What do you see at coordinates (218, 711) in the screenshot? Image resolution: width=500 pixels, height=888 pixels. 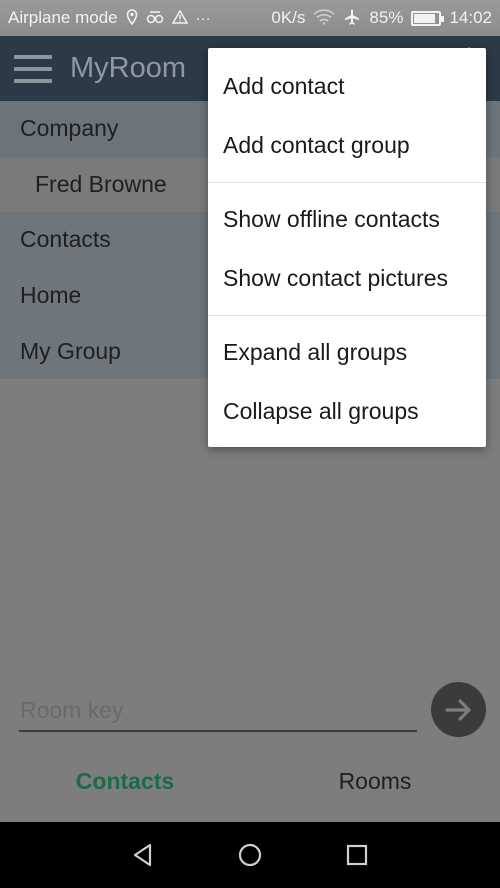 I see `room-key-input` at bounding box center [218, 711].